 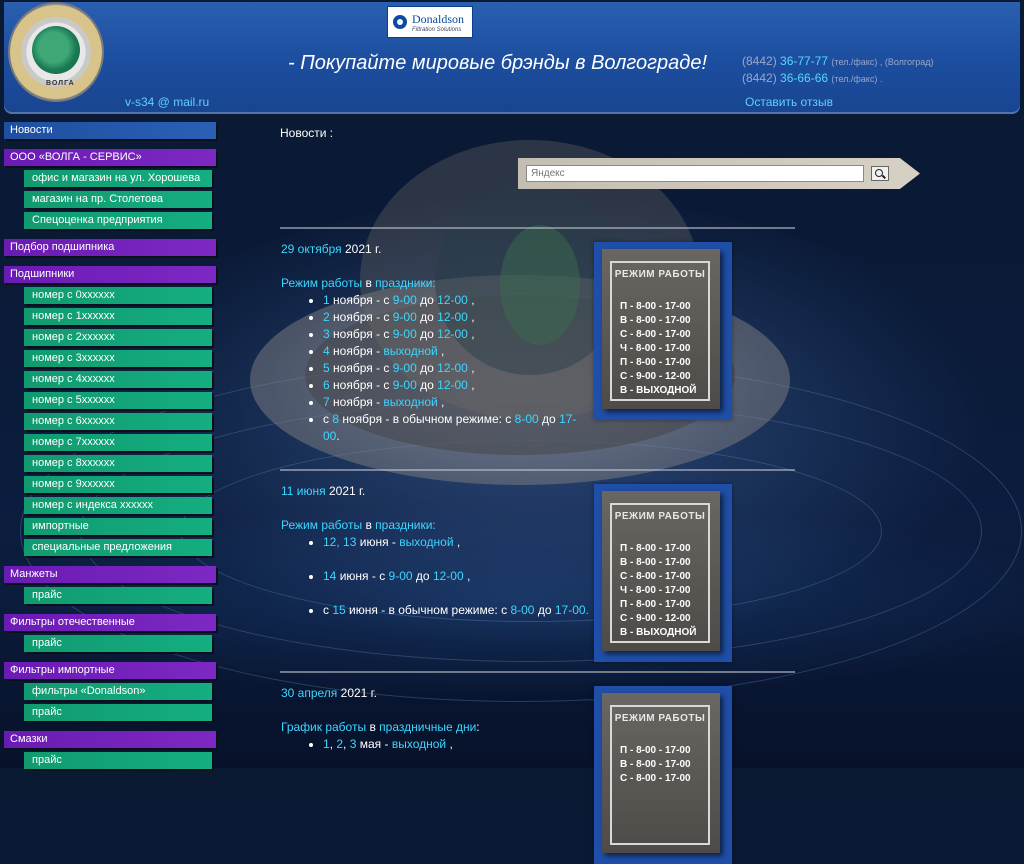 What do you see at coordinates (452, 744) in the screenshot?
I see `list-item: 1, 2, 3 мая - выходной ,` at bounding box center [452, 744].